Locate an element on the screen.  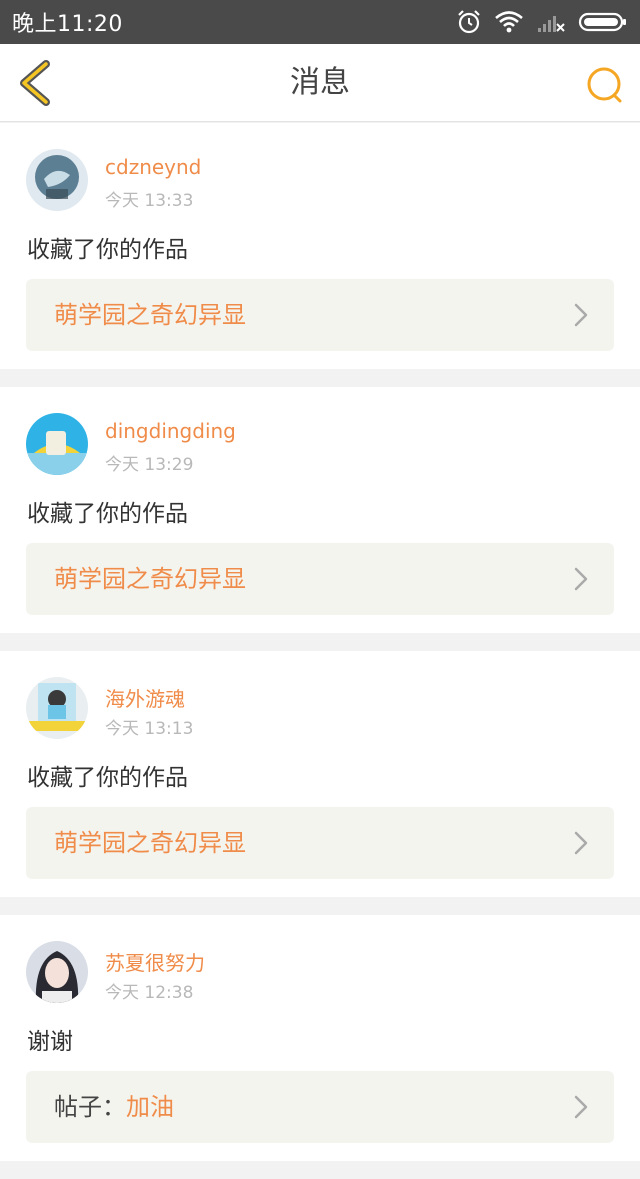
username: cdzneynd is located at coordinates (153, 167).